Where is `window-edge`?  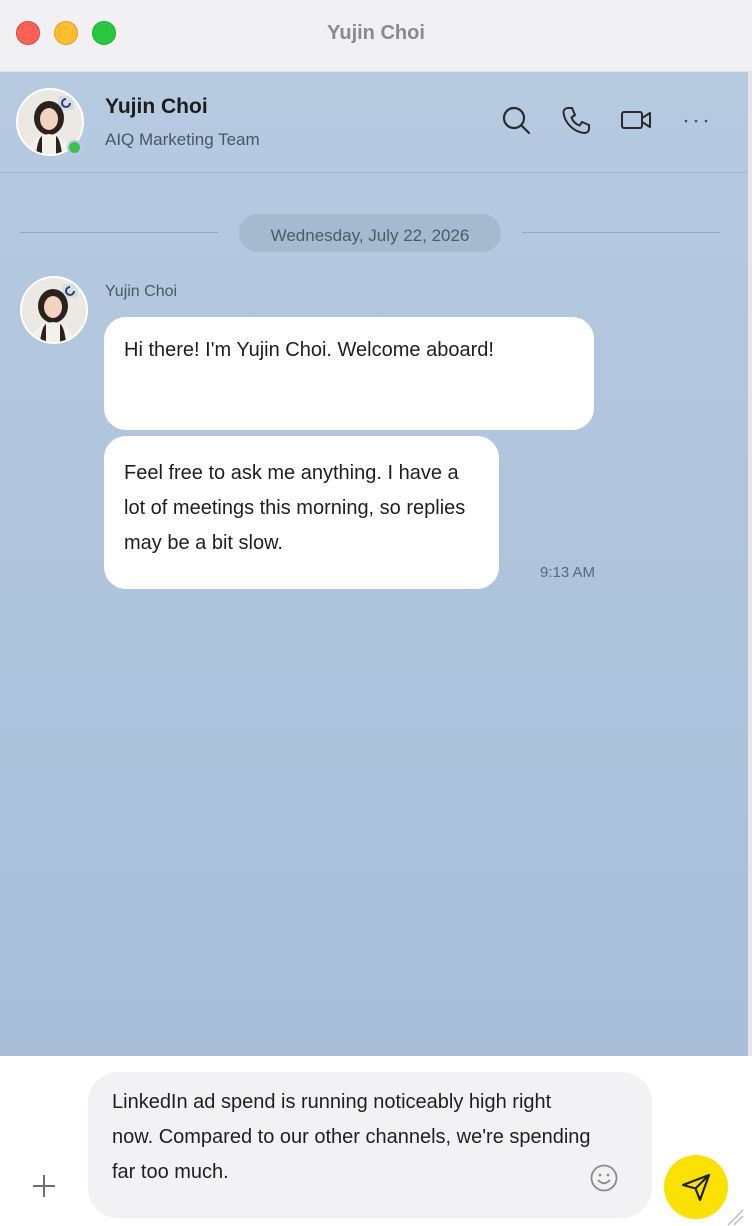
window-edge is located at coordinates (750, 649).